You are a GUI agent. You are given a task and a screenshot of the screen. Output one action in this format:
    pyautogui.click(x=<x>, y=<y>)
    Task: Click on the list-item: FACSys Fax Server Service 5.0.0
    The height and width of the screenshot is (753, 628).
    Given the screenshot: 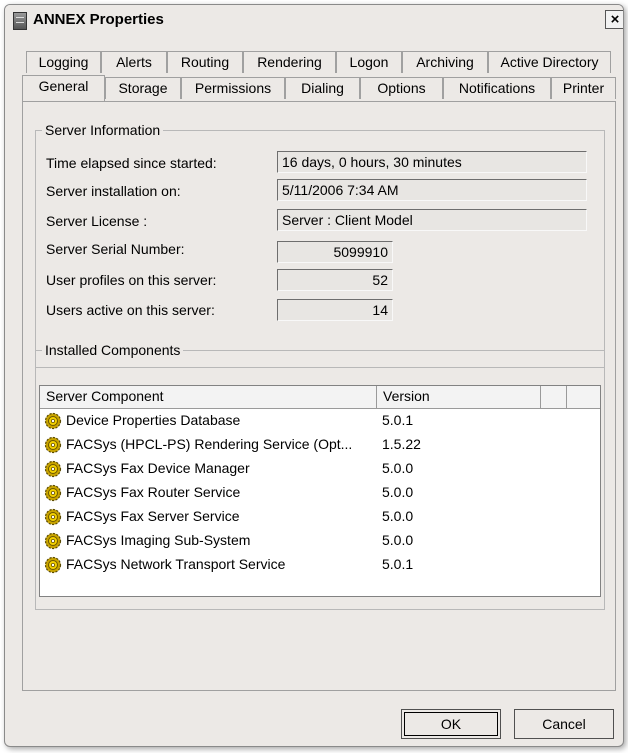 What is the action you would take?
    pyautogui.click(x=320, y=517)
    